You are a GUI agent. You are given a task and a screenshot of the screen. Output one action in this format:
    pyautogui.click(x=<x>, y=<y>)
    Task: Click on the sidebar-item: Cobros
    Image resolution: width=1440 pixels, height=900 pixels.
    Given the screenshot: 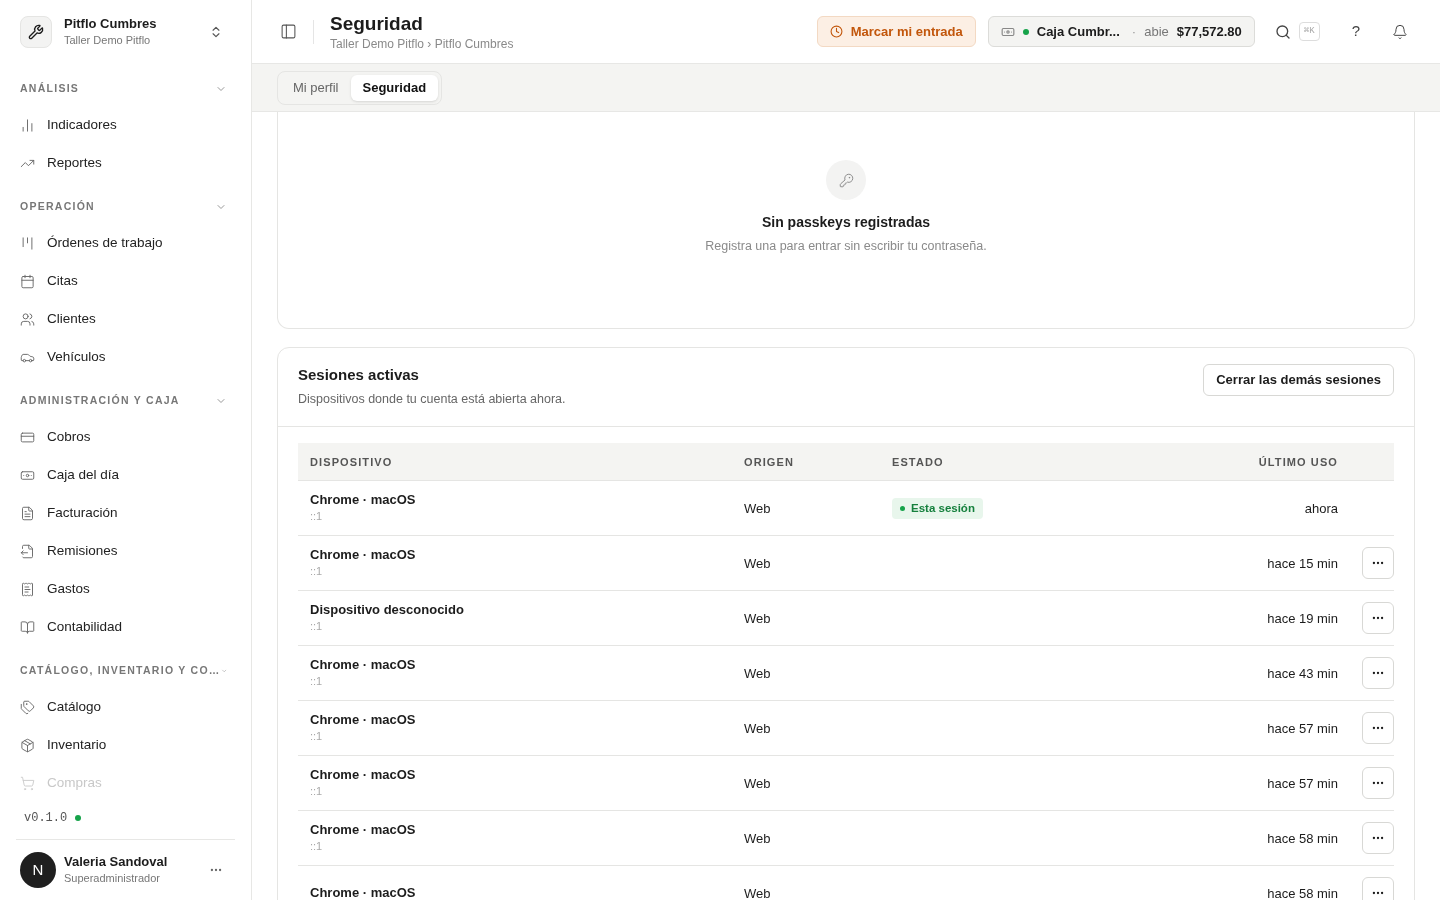 What is the action you would take?
    pyautogui.click(x=125, y=437)
    